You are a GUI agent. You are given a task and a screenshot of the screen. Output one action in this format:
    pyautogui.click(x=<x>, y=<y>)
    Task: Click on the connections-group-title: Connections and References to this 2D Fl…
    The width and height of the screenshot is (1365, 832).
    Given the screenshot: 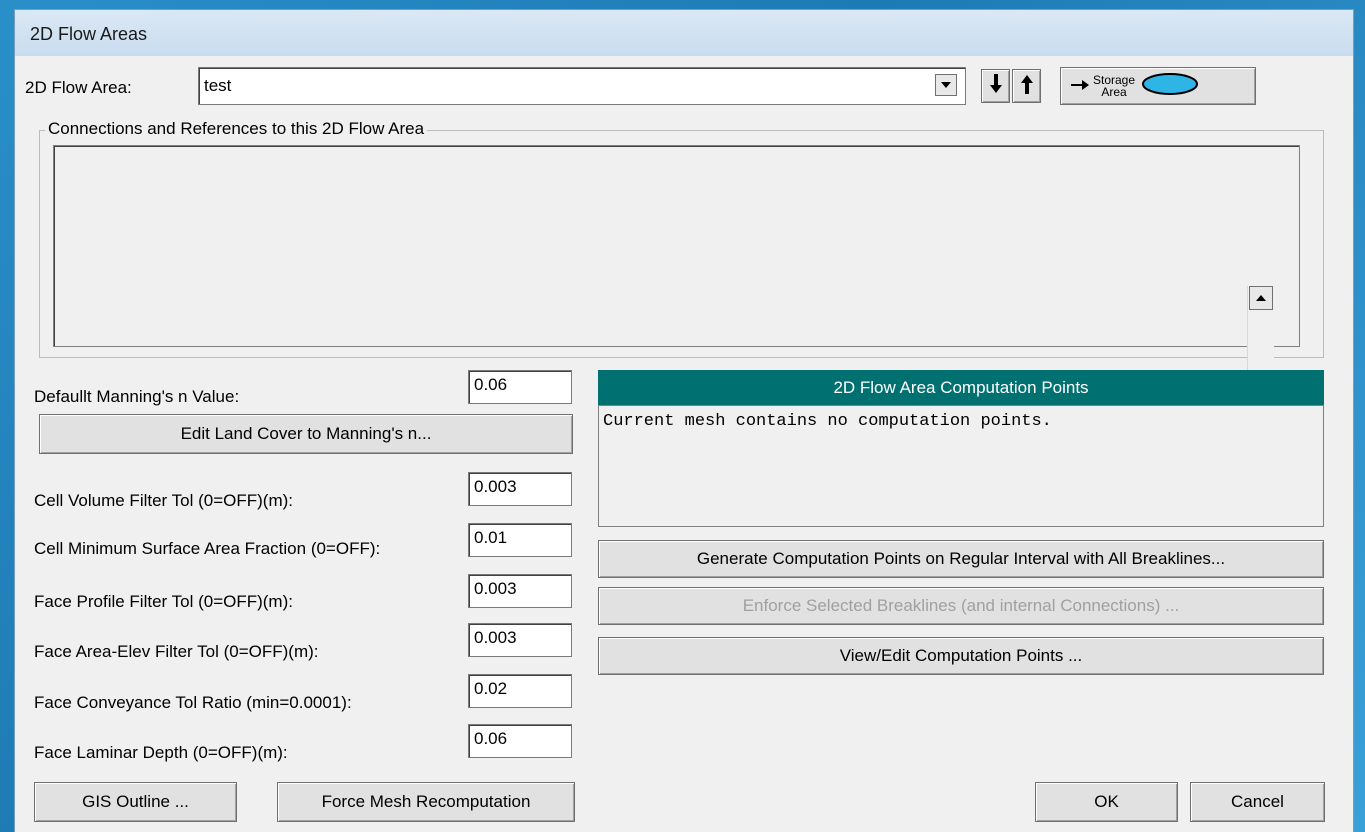 What is the action you would take?
    pyautogui.click(x=236, y=129)
    